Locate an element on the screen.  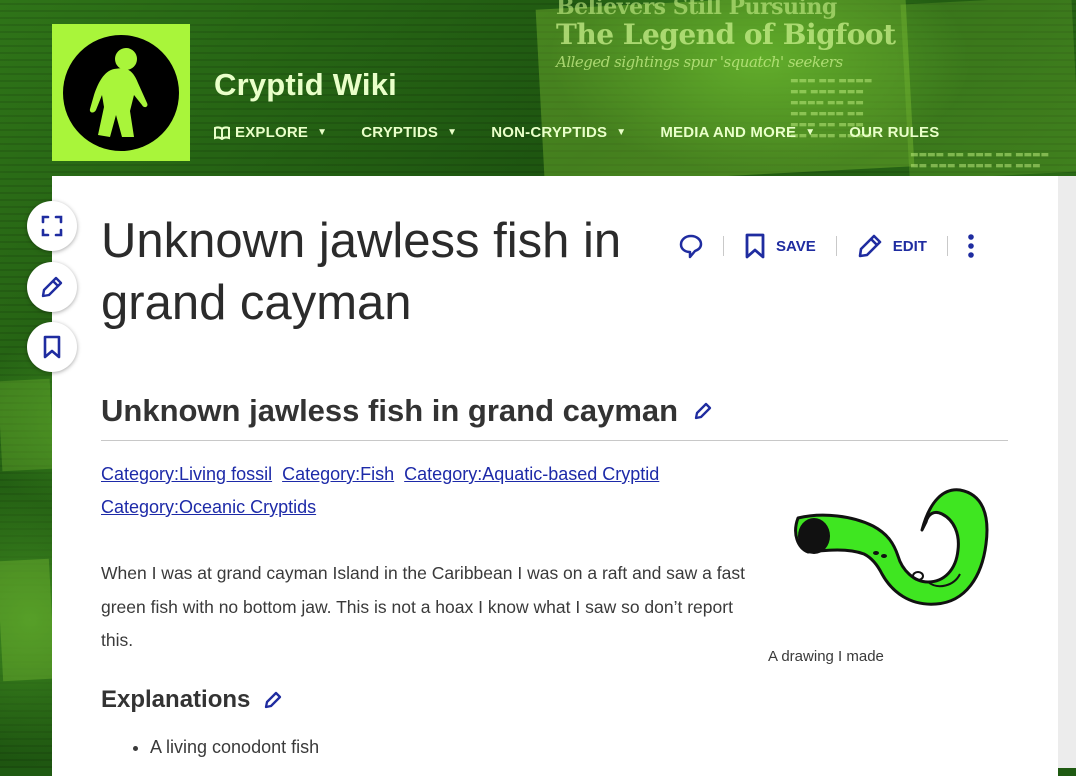
explanations-heading: Explanations is located at coordinates (191, 700).